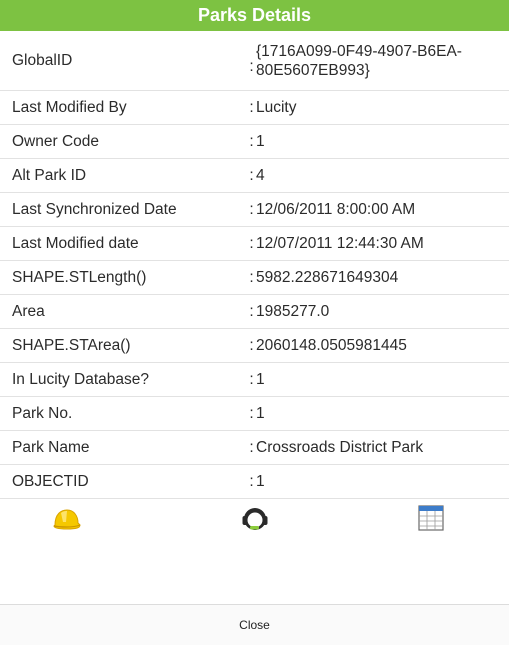  Describe the element at coordinates (66, 519) in the screenshot. I see `hardhat-icon` at that location.